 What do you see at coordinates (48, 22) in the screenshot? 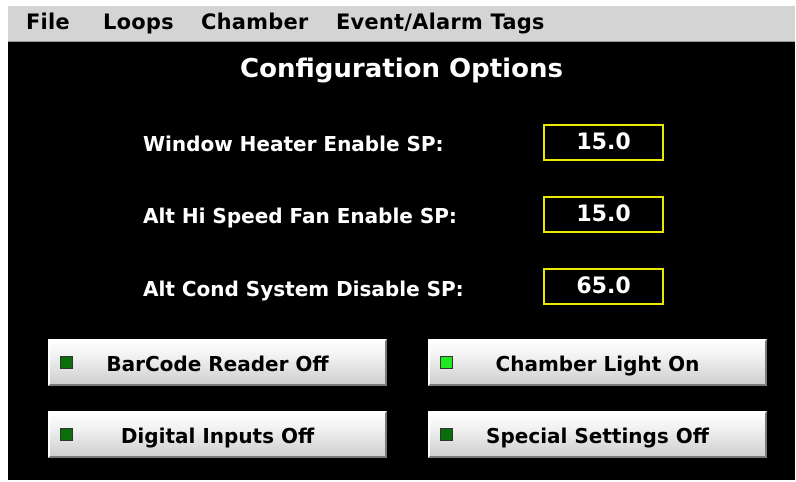
I see `menu-file: File` at bounding box center [48, 22].